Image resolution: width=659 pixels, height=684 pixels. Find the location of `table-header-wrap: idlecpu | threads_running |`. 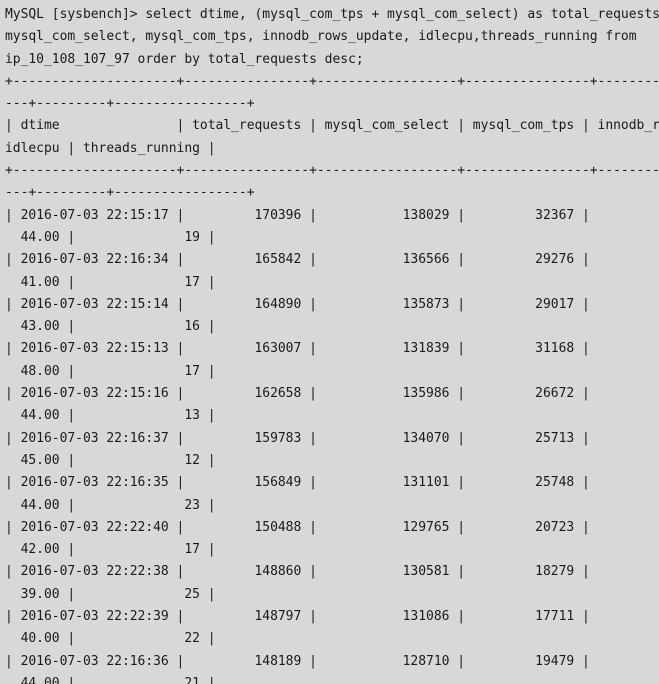

table-header-wrap: idlecpu | threads_running | is located at coordinates (110, 148).